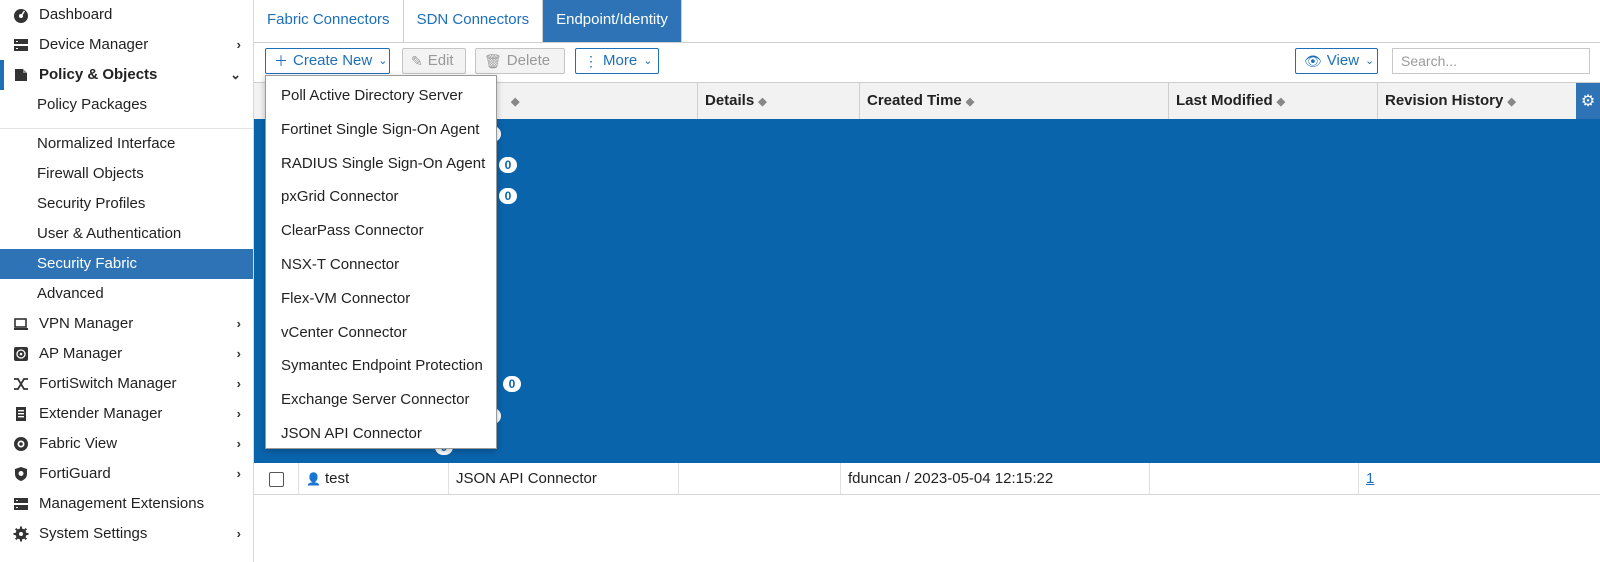  What do you see at coordinates (126, 144) in the screenshot?
I see `sidebar-subitem-normalized-interface: Normalized Interface` at bounding box center [126, 144].